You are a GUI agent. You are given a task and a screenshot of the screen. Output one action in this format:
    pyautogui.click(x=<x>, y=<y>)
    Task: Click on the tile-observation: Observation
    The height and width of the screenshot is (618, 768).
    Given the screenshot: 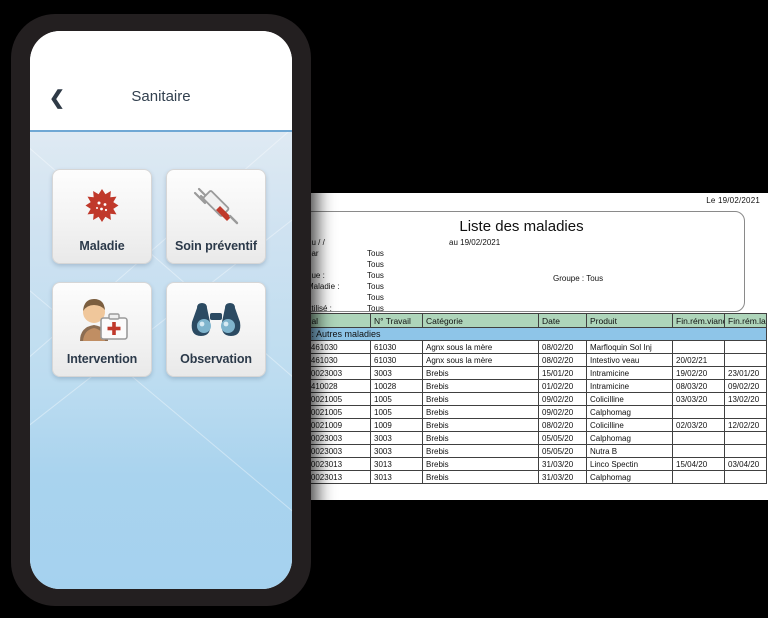 What is the action you would take?
    pyautogui.click(x=216, y=329)
    